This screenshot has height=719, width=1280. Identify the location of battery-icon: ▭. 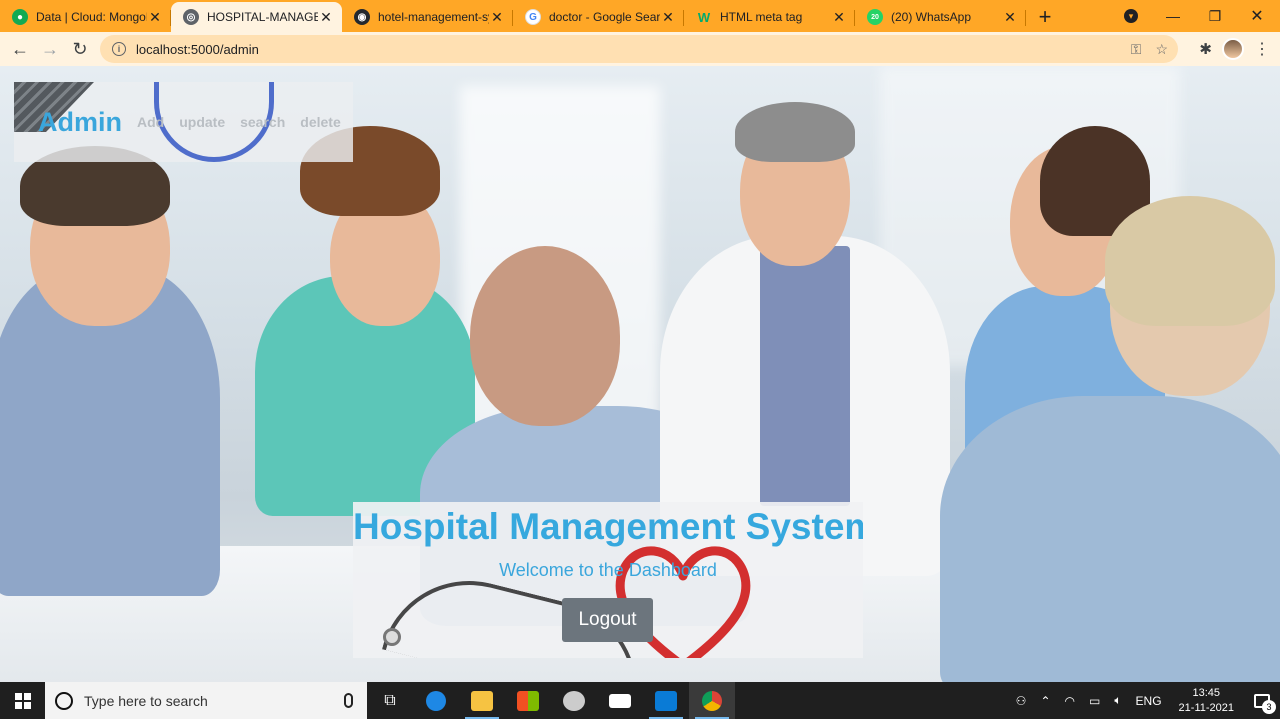
(1094, 701).